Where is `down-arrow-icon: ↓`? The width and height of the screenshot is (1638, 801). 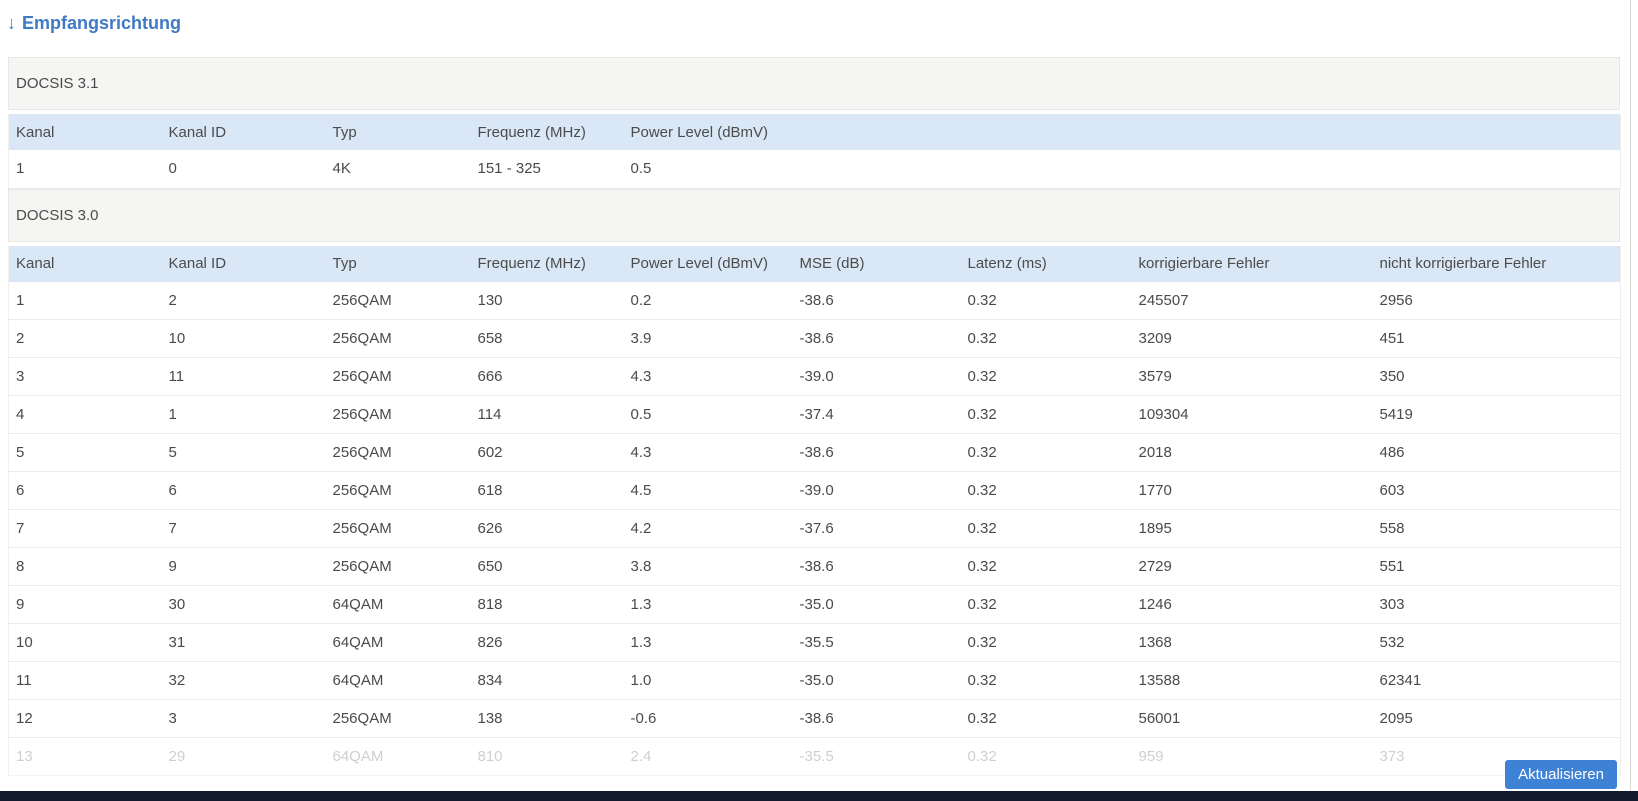 down-arrow-icon: ↓ is located at coordinates (11, 23).